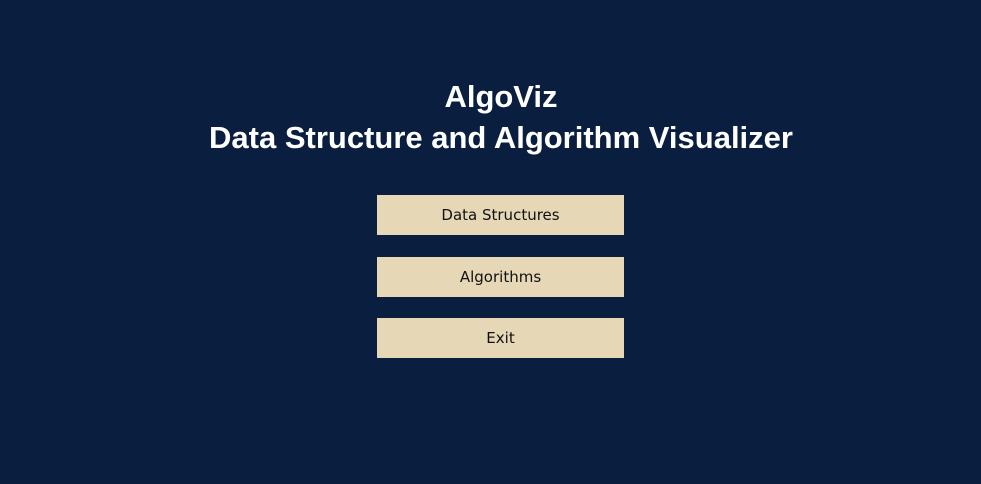 The height and width of the screenshot is (484, 981). I want to click on app-subtitle: Data Structure and Algorithm Visualizer, so click(501, 137).